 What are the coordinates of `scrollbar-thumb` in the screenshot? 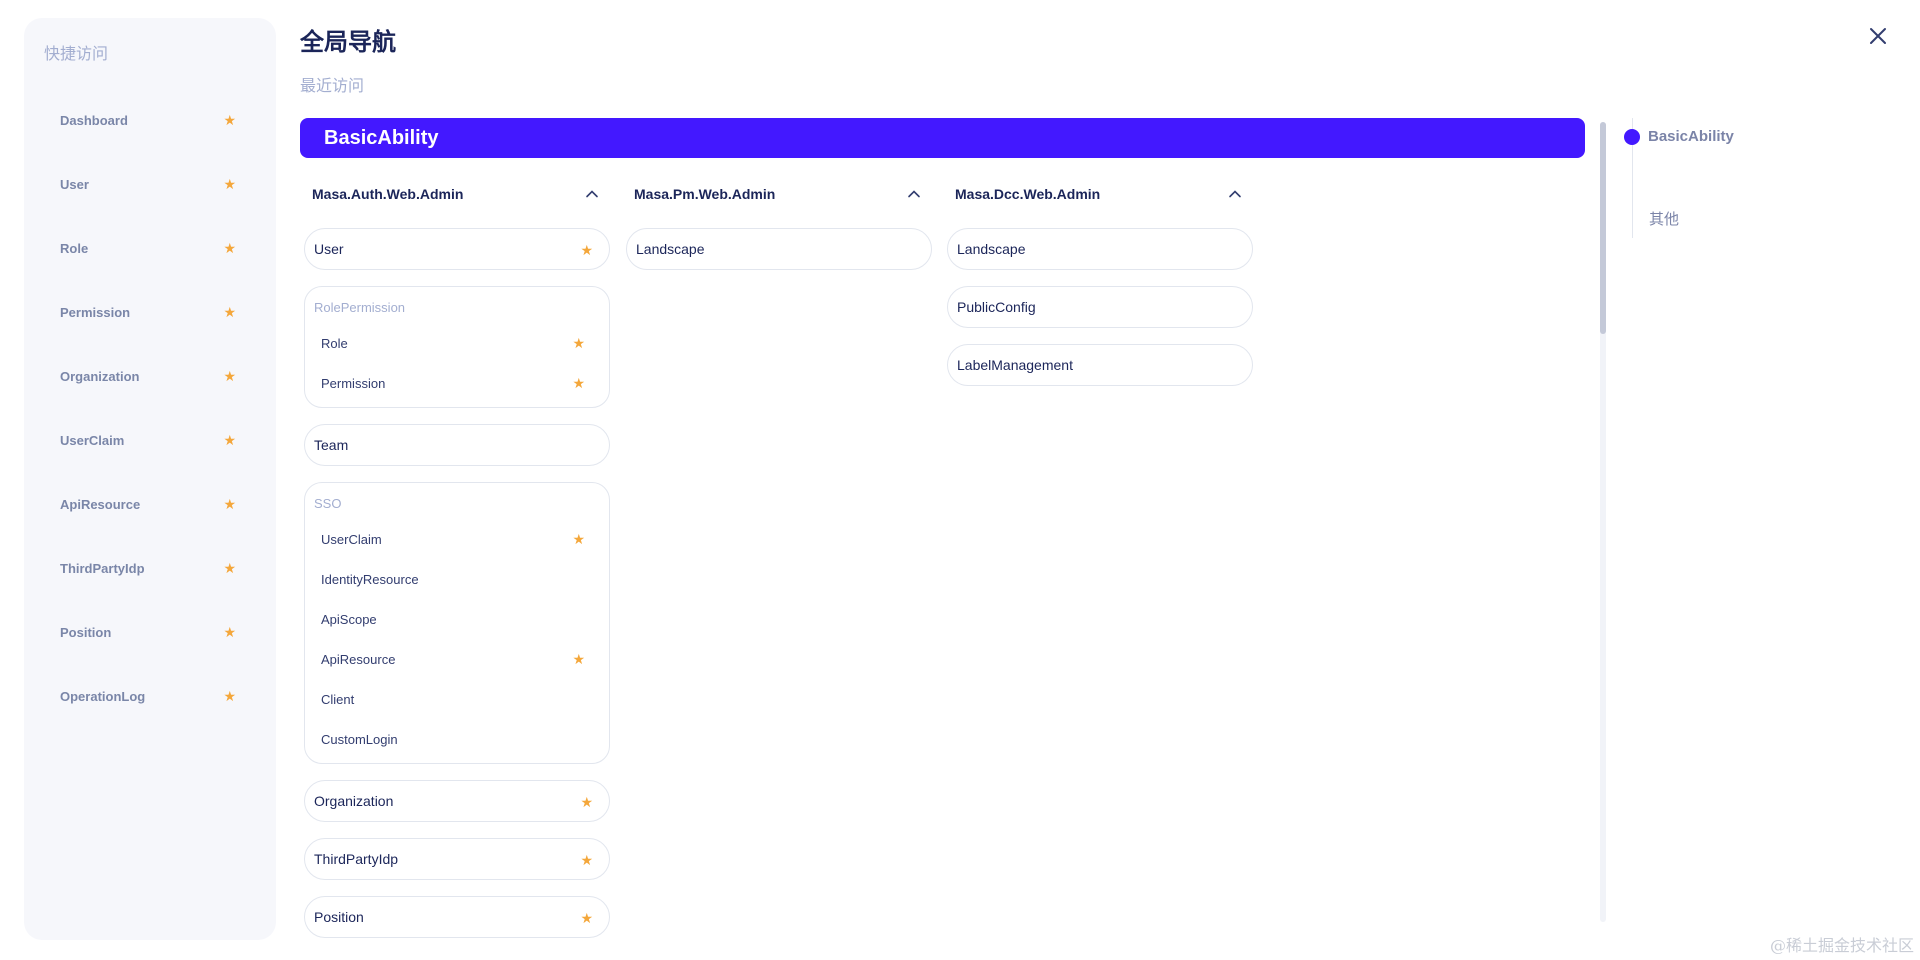 It's located at (1603, 228).